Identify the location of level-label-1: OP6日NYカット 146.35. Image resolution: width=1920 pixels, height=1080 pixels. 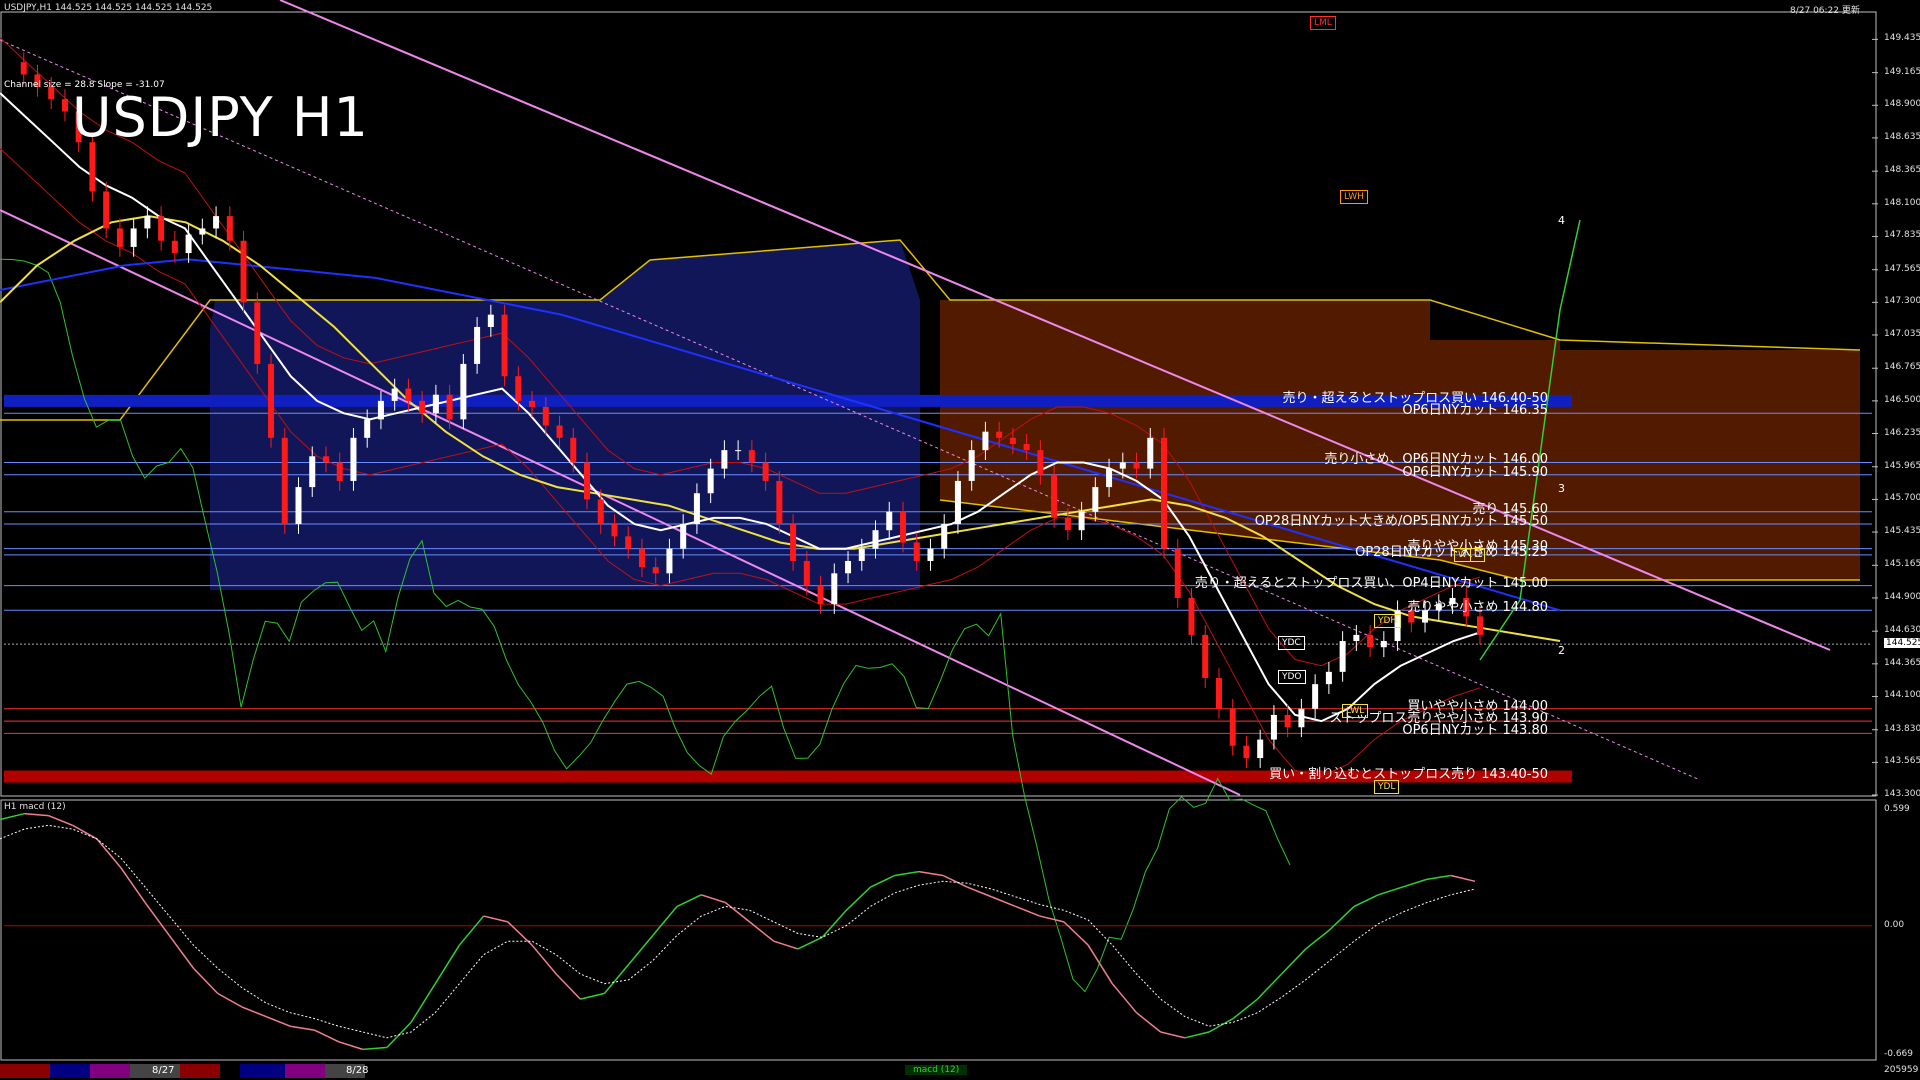
(1475, 411).